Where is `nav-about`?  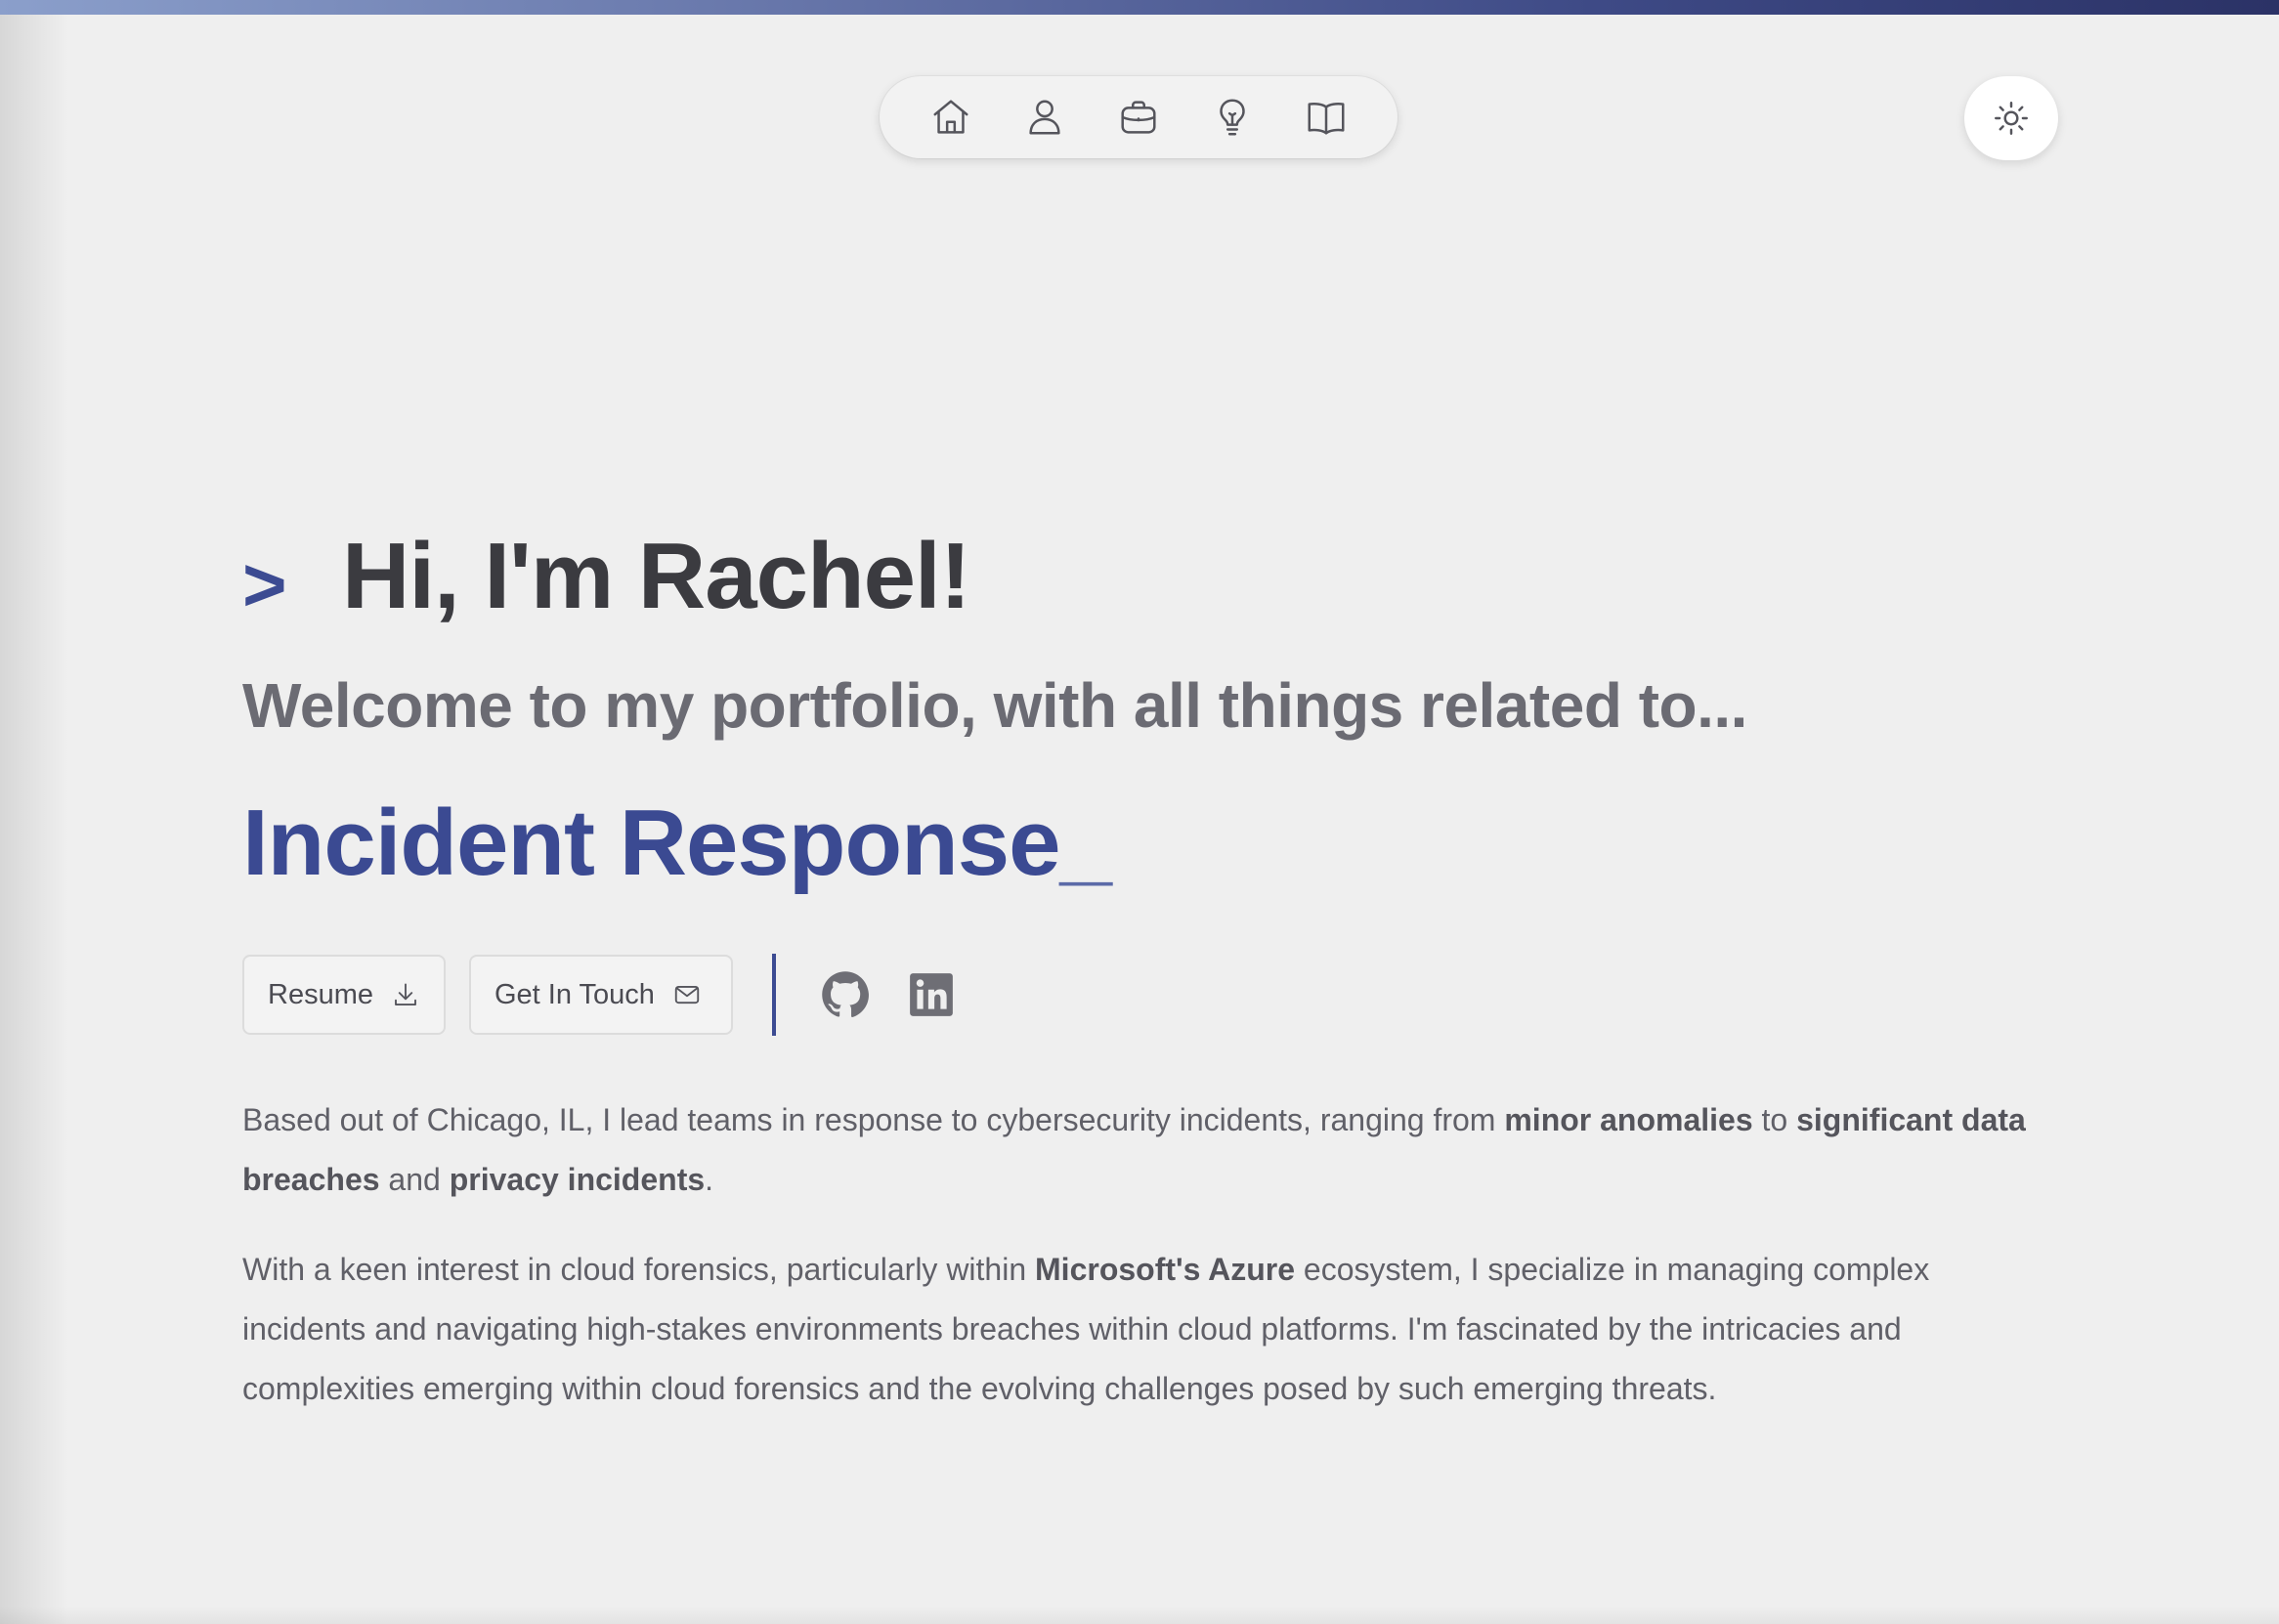
nav-about is located at coordinates (1044, 118).